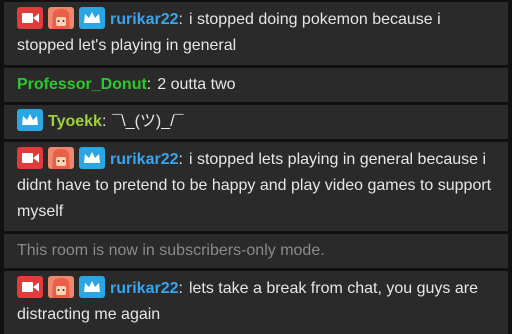  What do you see at coordinates (256, 122) in the screenshot?
I see `chat-message: Tyoekk: ¯\_(ツ)_/¯` at bounding box center [256, 122].